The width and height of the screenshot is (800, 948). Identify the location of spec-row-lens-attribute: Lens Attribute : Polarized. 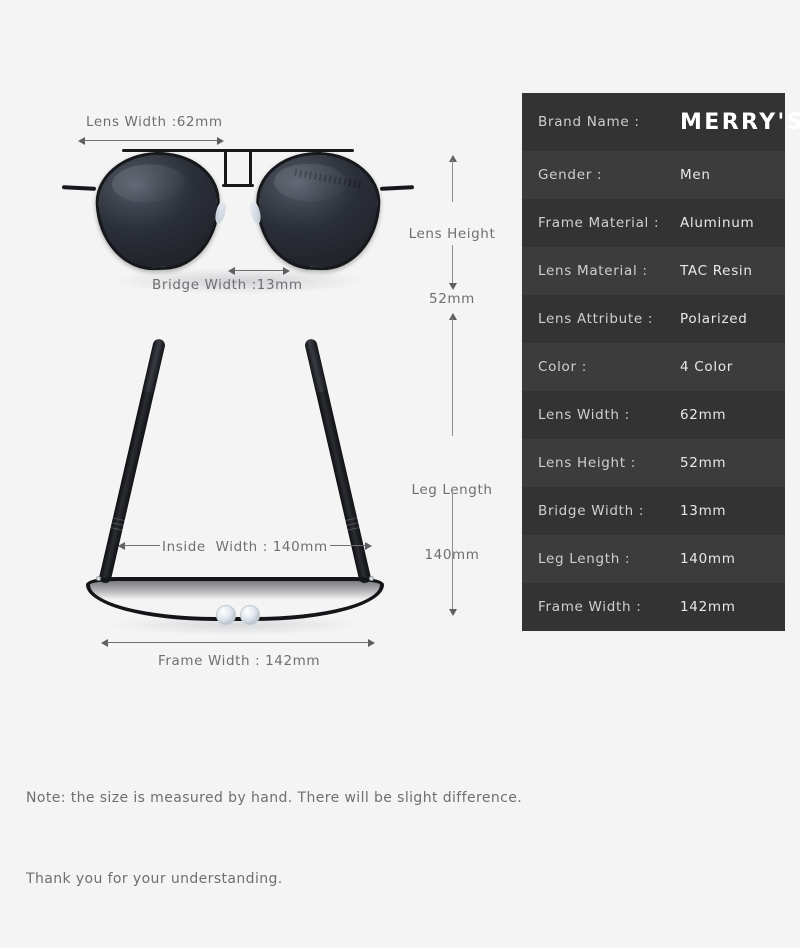
(653, 319).